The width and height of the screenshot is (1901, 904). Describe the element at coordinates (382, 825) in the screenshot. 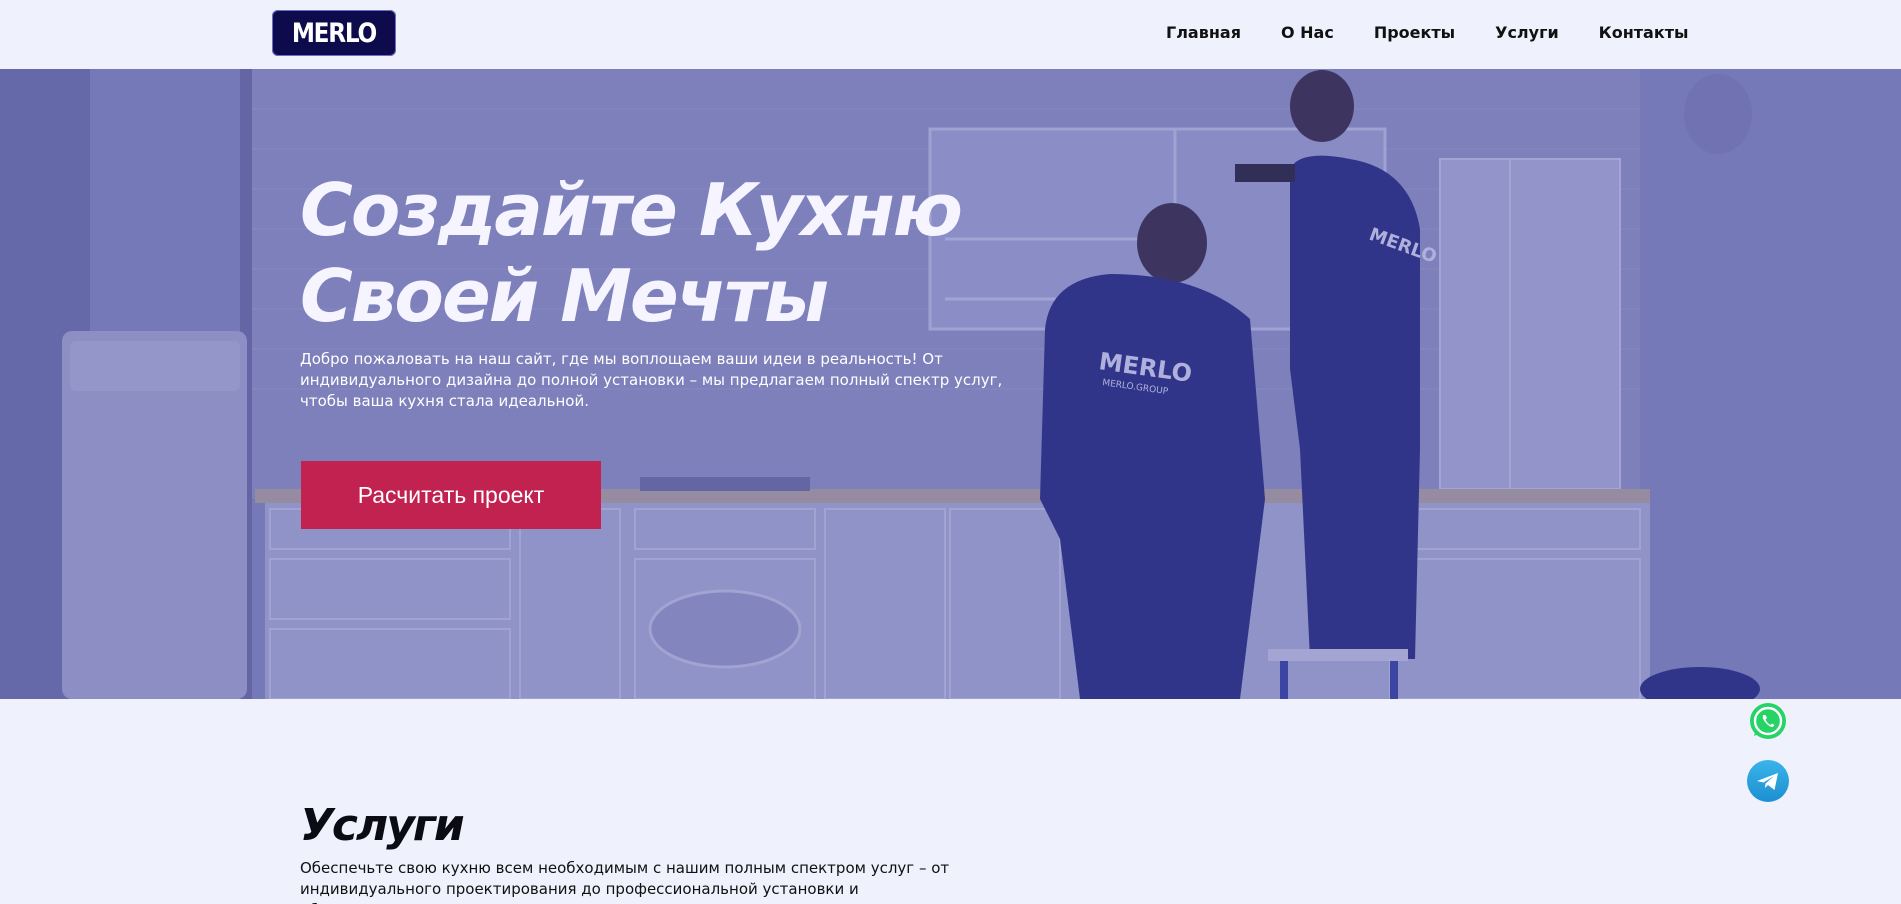

I see `services-title: Услуги` at that location.